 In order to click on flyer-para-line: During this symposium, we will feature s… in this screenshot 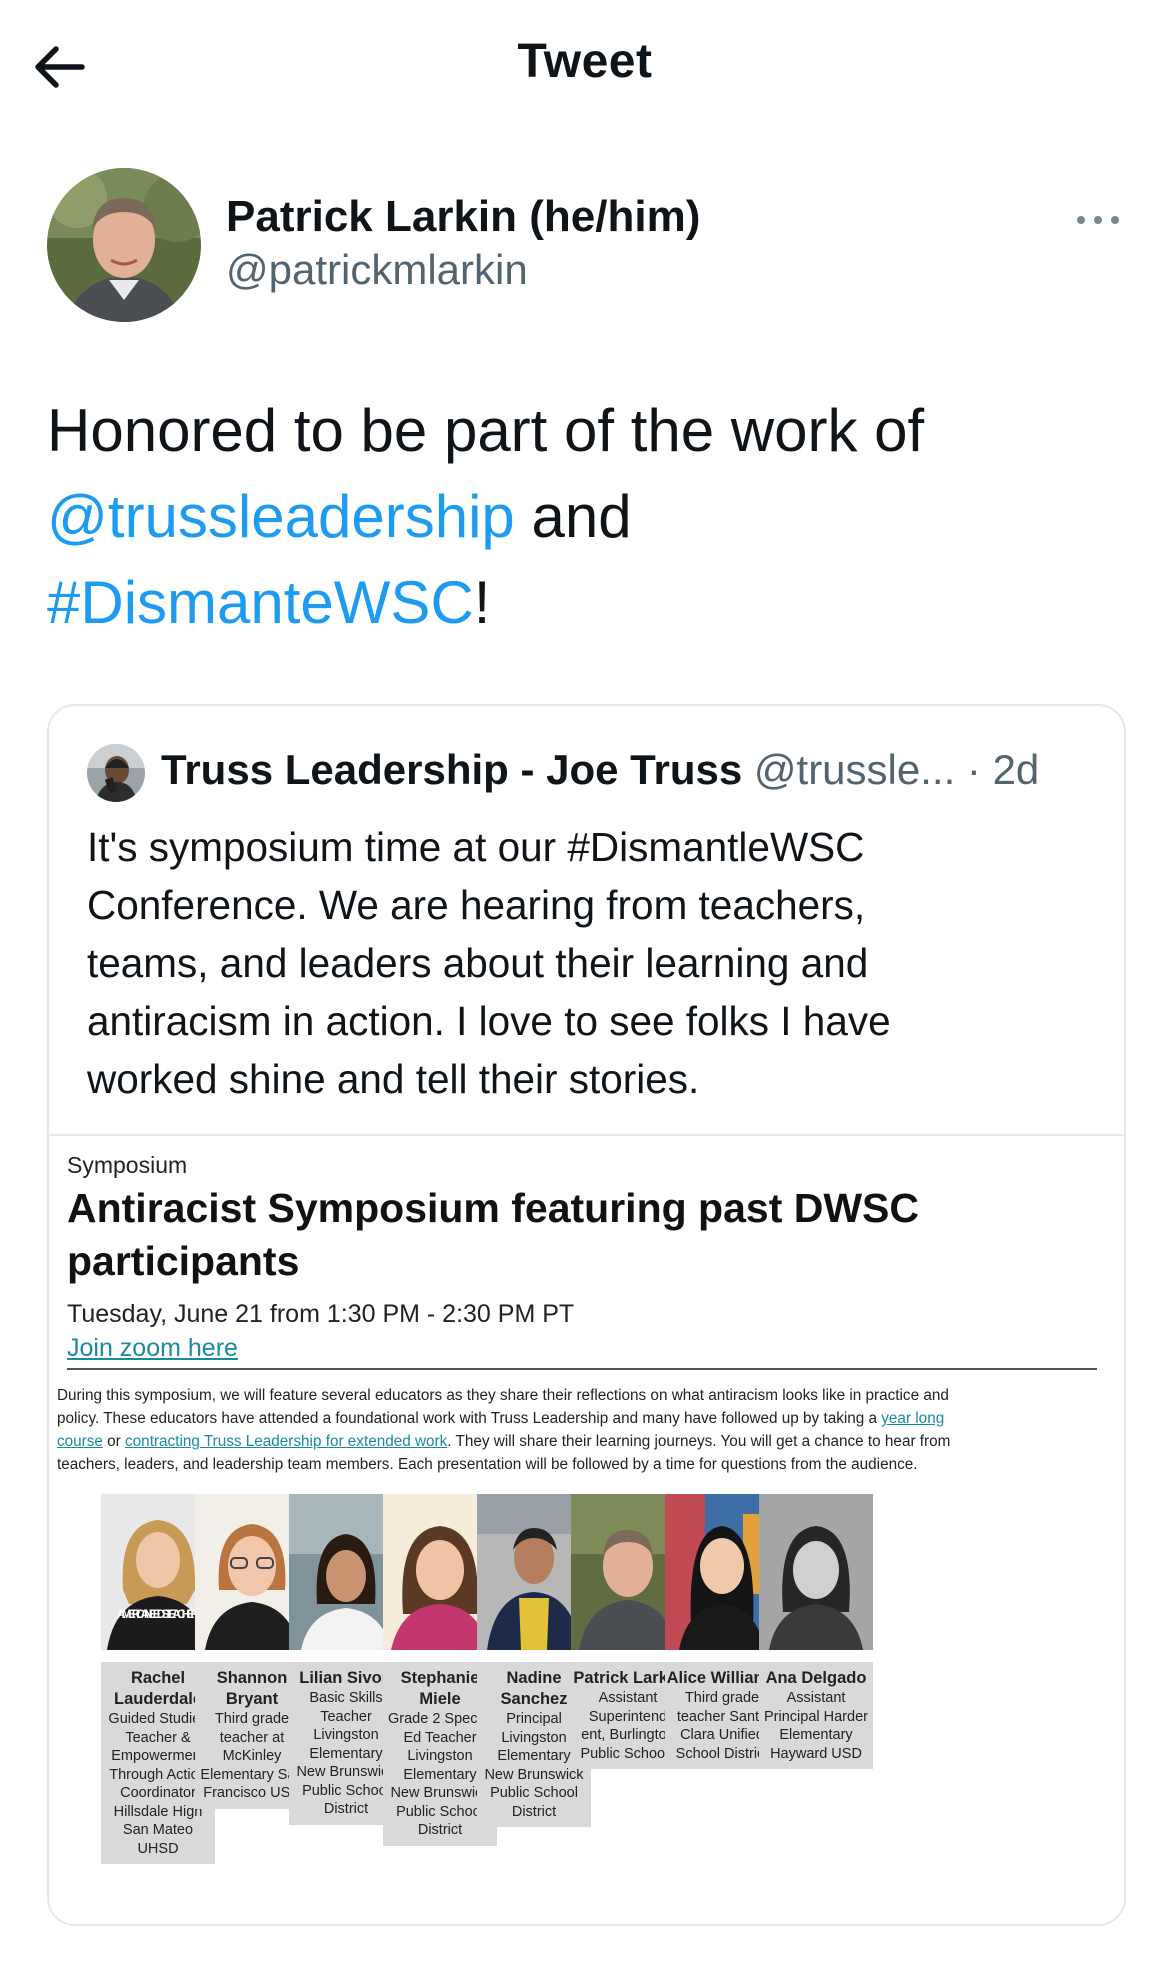, I will do `click(503, 1395)`.